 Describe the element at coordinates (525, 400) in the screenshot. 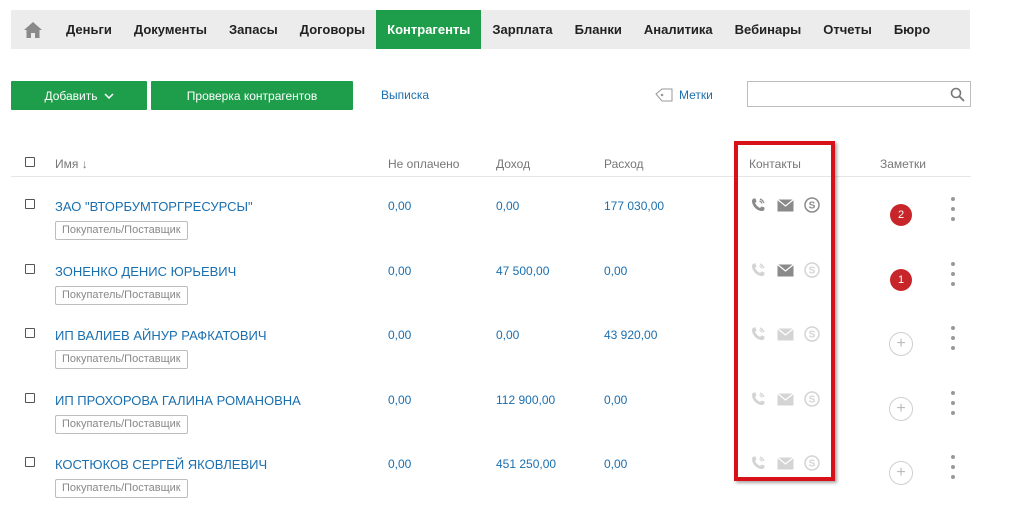

I see `income-value: 112 900,00` at that location.